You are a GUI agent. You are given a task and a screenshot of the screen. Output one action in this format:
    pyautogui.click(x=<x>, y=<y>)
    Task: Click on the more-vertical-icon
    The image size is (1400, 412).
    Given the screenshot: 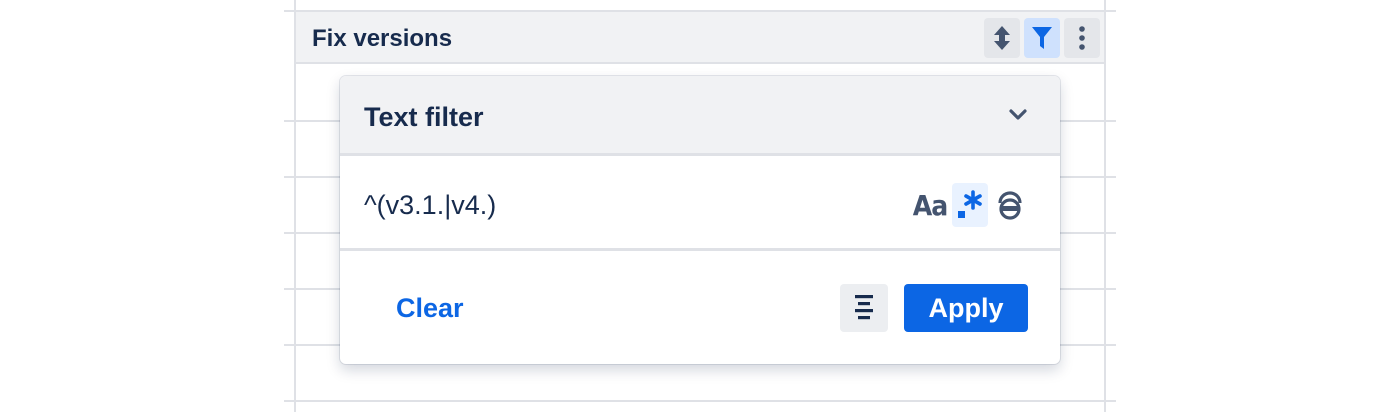 What is the action you would take?
    pyautogui.click(x=1082, y=38)
    